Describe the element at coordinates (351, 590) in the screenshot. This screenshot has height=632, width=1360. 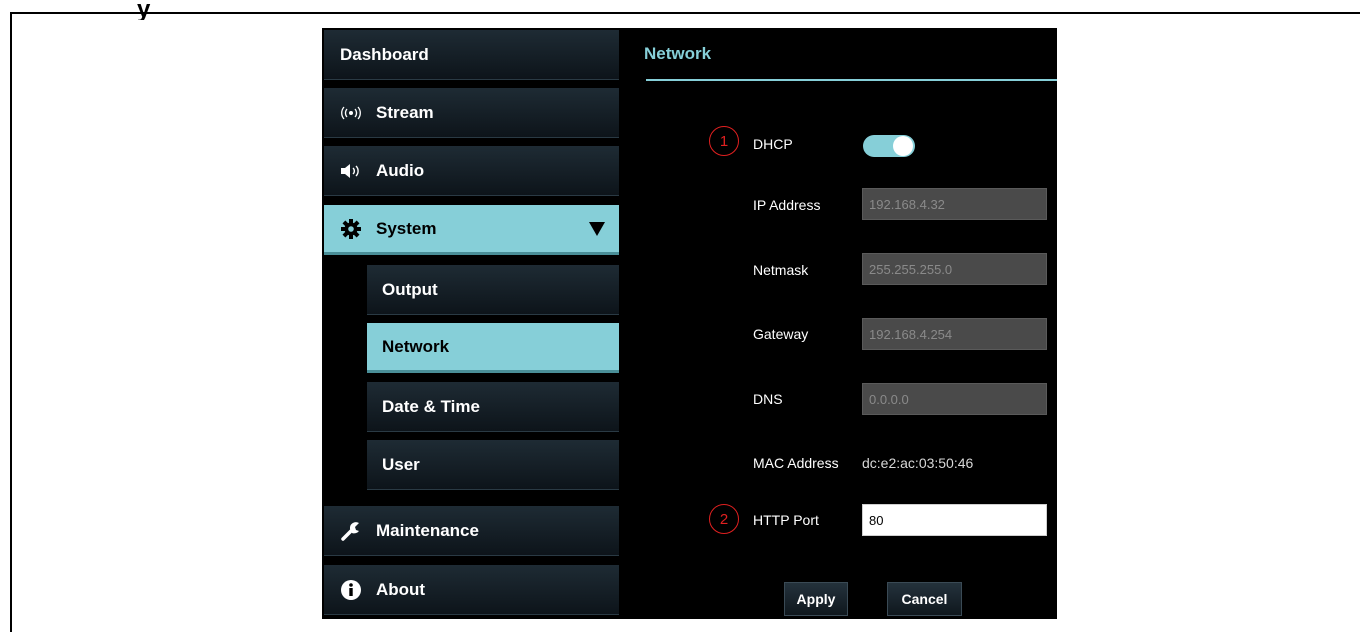
I see `info-icon` at that location.